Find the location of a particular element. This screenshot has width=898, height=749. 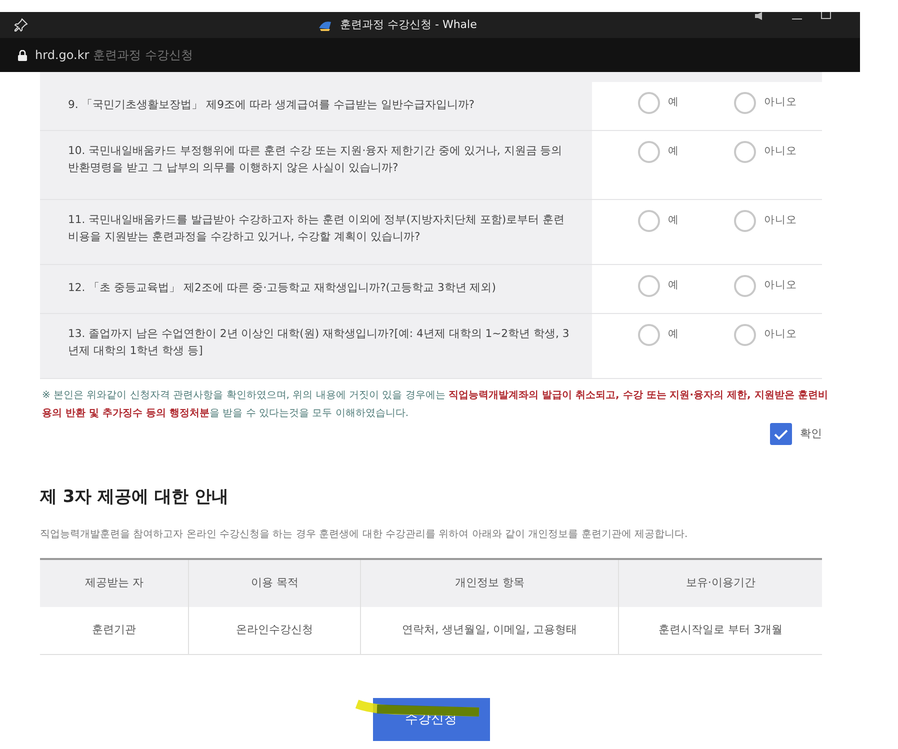

address-bar: hrd.go.kr 훈련과정 수강신청 is located at coordinates (430, 55).